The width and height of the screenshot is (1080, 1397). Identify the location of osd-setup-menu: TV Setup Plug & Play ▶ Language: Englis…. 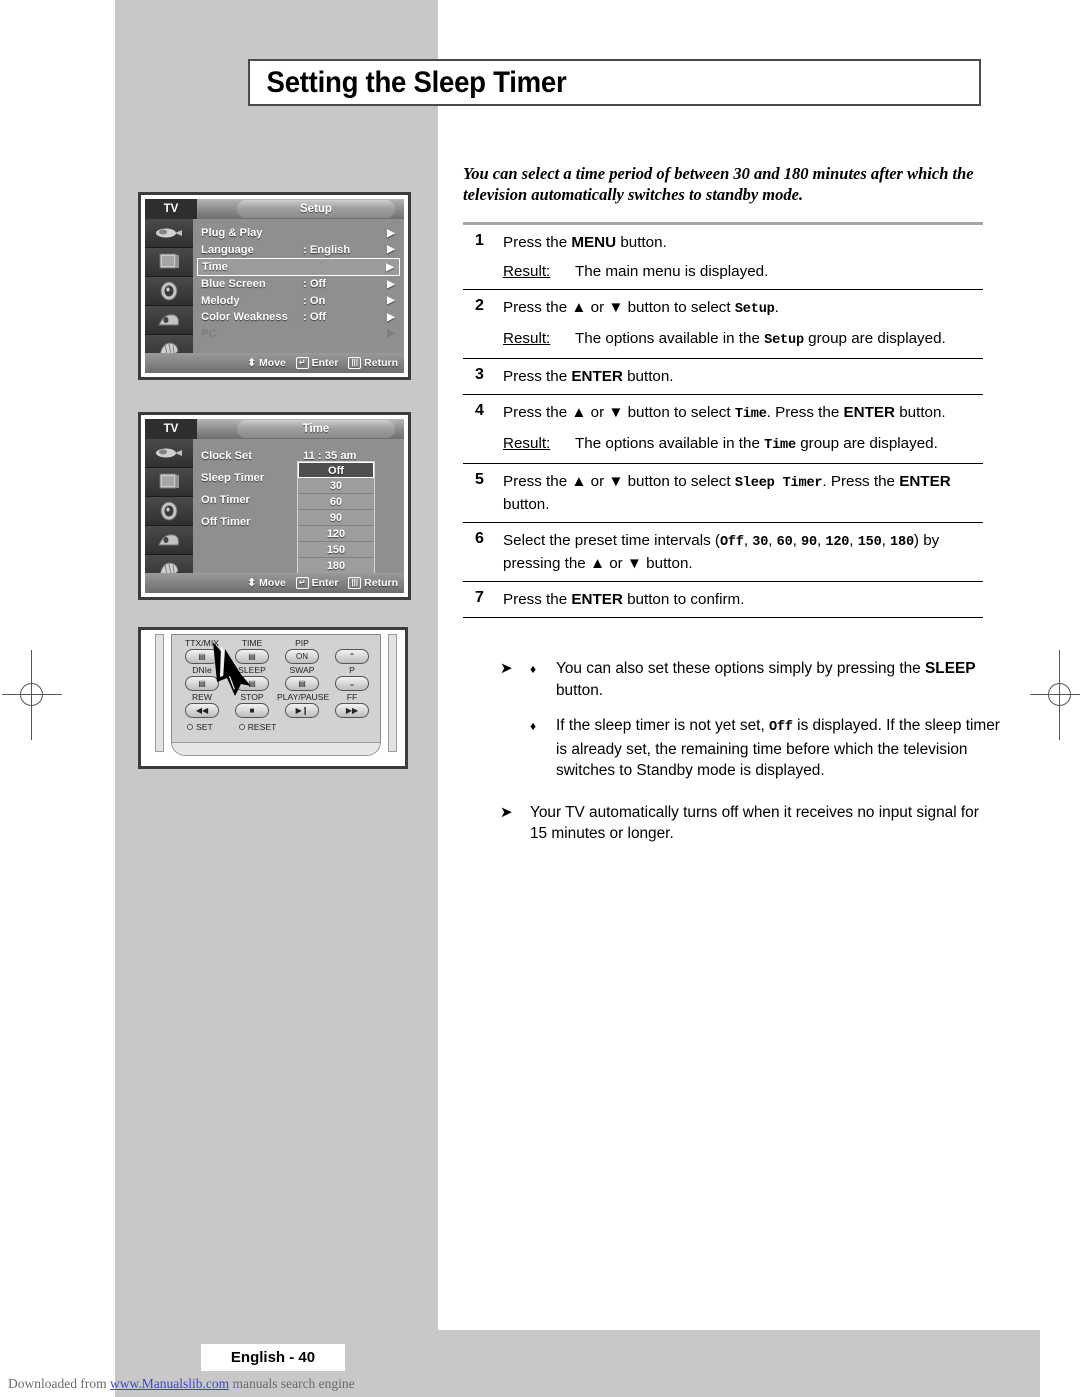
(274, 286).